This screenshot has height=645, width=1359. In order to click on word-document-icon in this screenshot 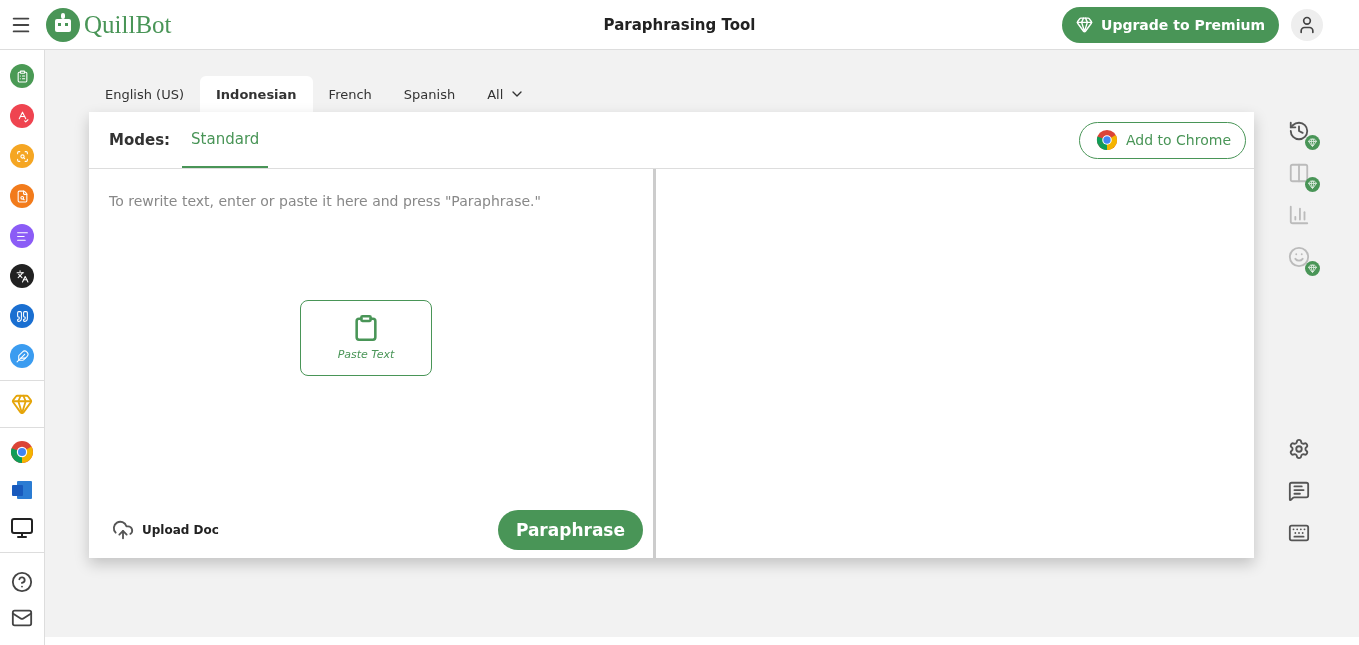, I will do `click(22, 490)`.